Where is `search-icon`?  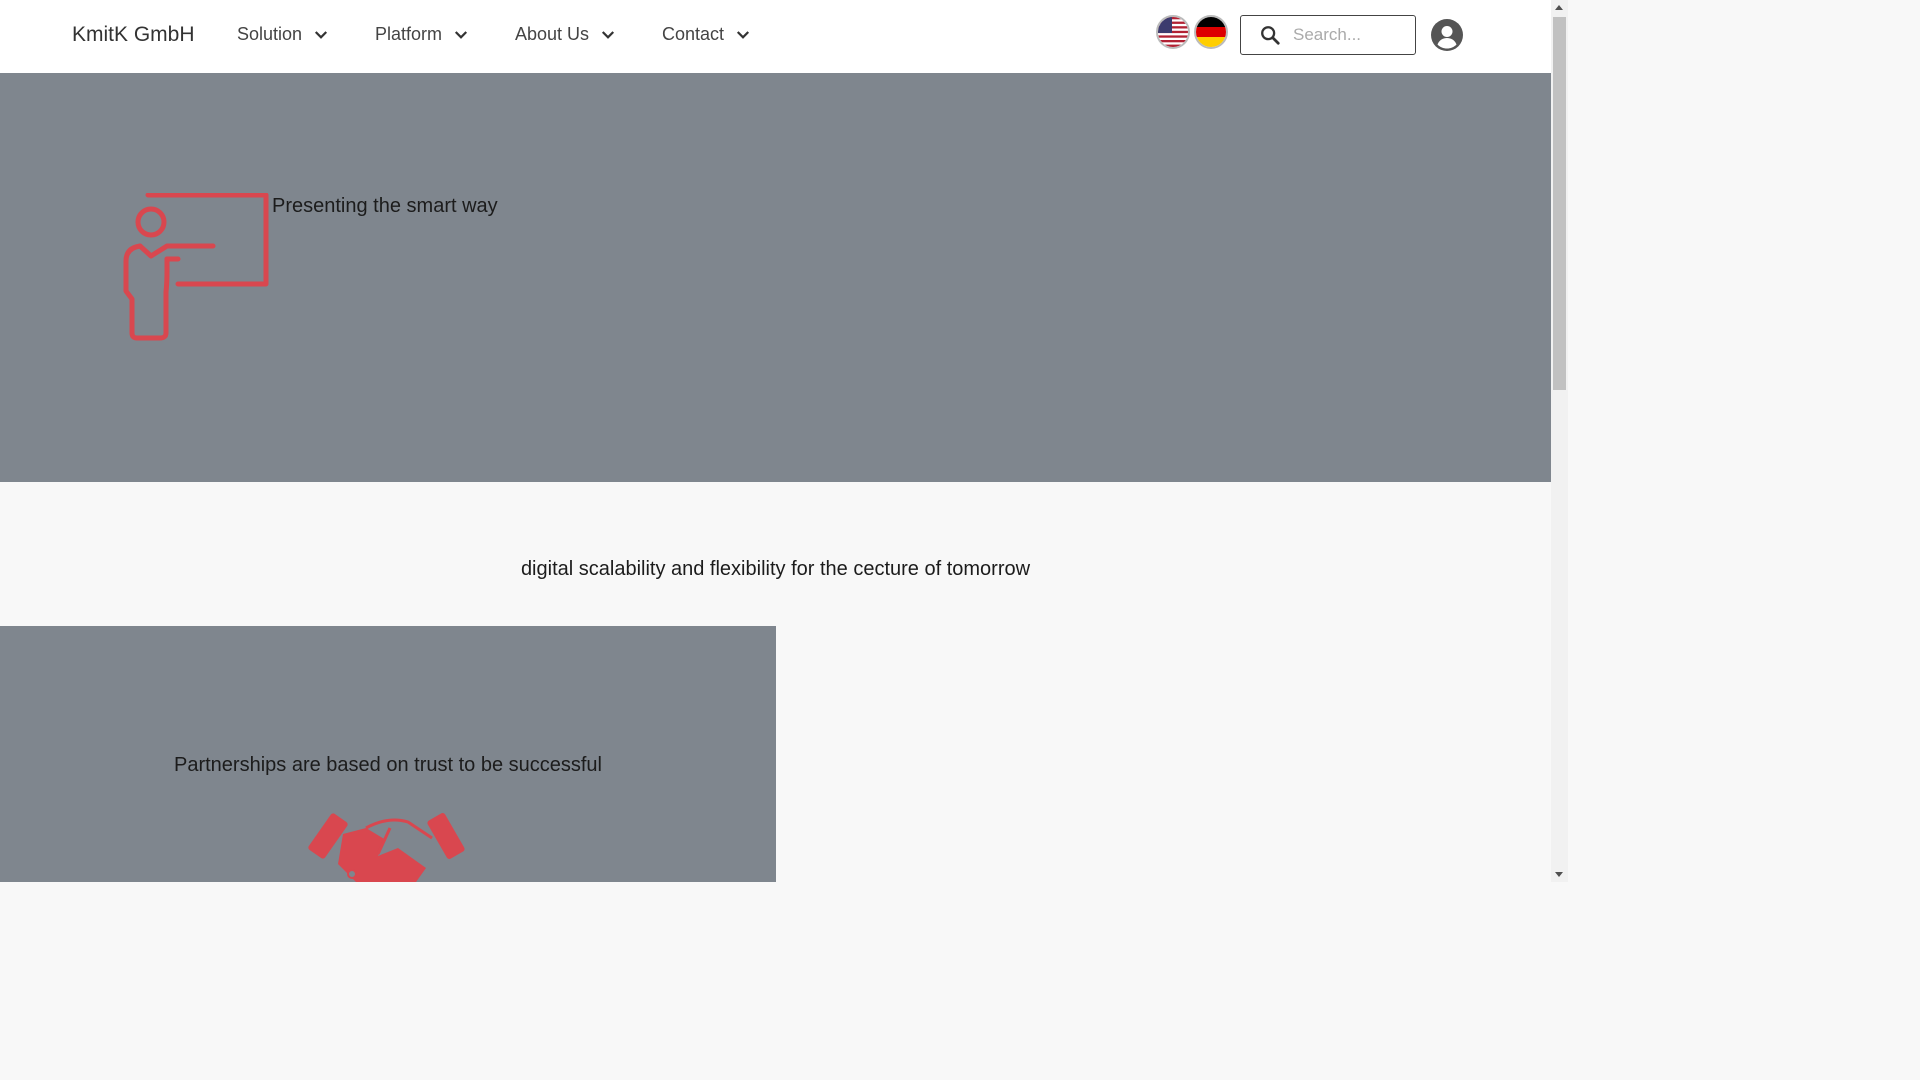
search-icon is located at coordinates (1270, 35).